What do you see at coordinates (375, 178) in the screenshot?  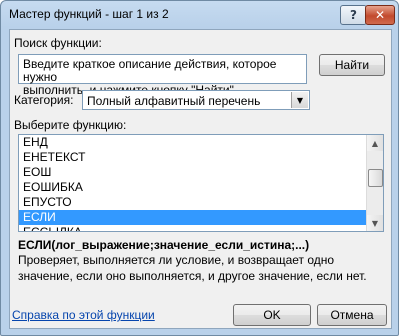 I see `scroll-thumb` at bounding box center [375, 178].